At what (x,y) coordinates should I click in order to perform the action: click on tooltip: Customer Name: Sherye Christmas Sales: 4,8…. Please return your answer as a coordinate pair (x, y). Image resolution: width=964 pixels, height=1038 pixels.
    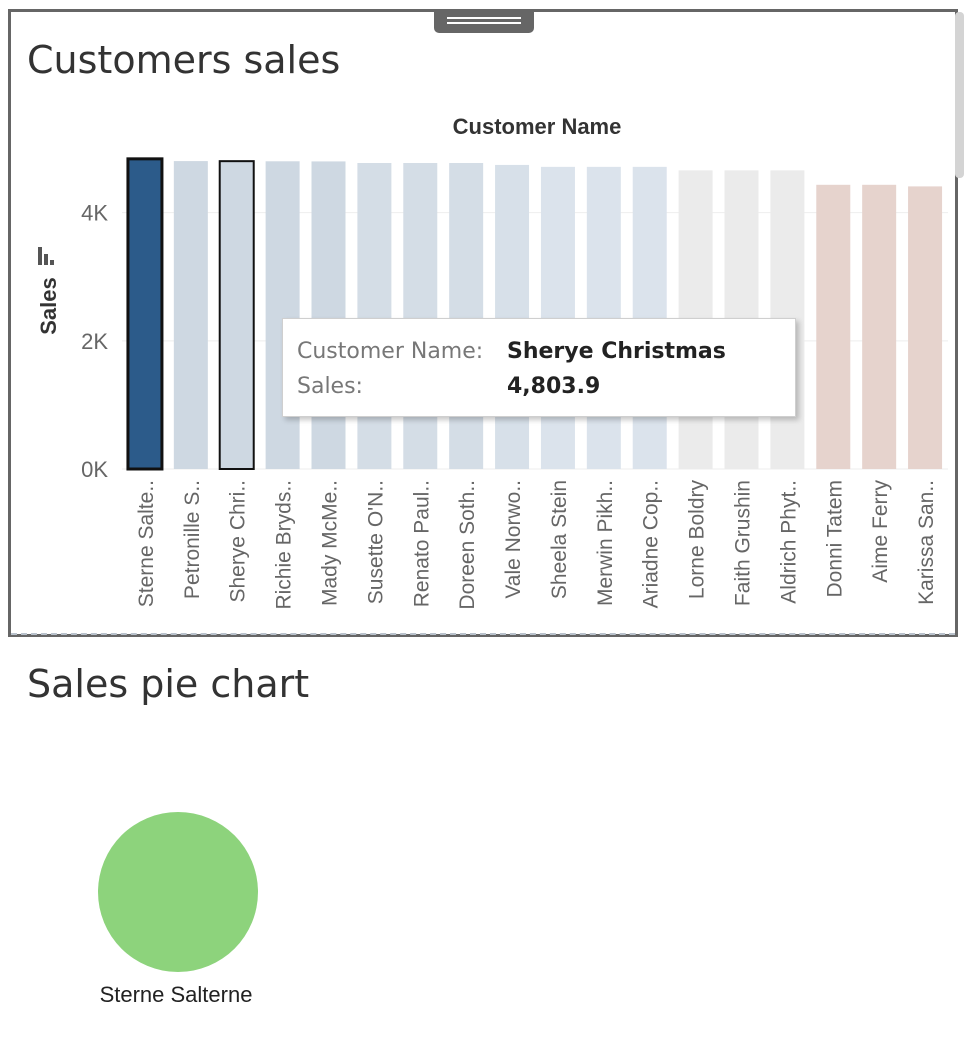
    Looking at the image, I should click on (539, 367).